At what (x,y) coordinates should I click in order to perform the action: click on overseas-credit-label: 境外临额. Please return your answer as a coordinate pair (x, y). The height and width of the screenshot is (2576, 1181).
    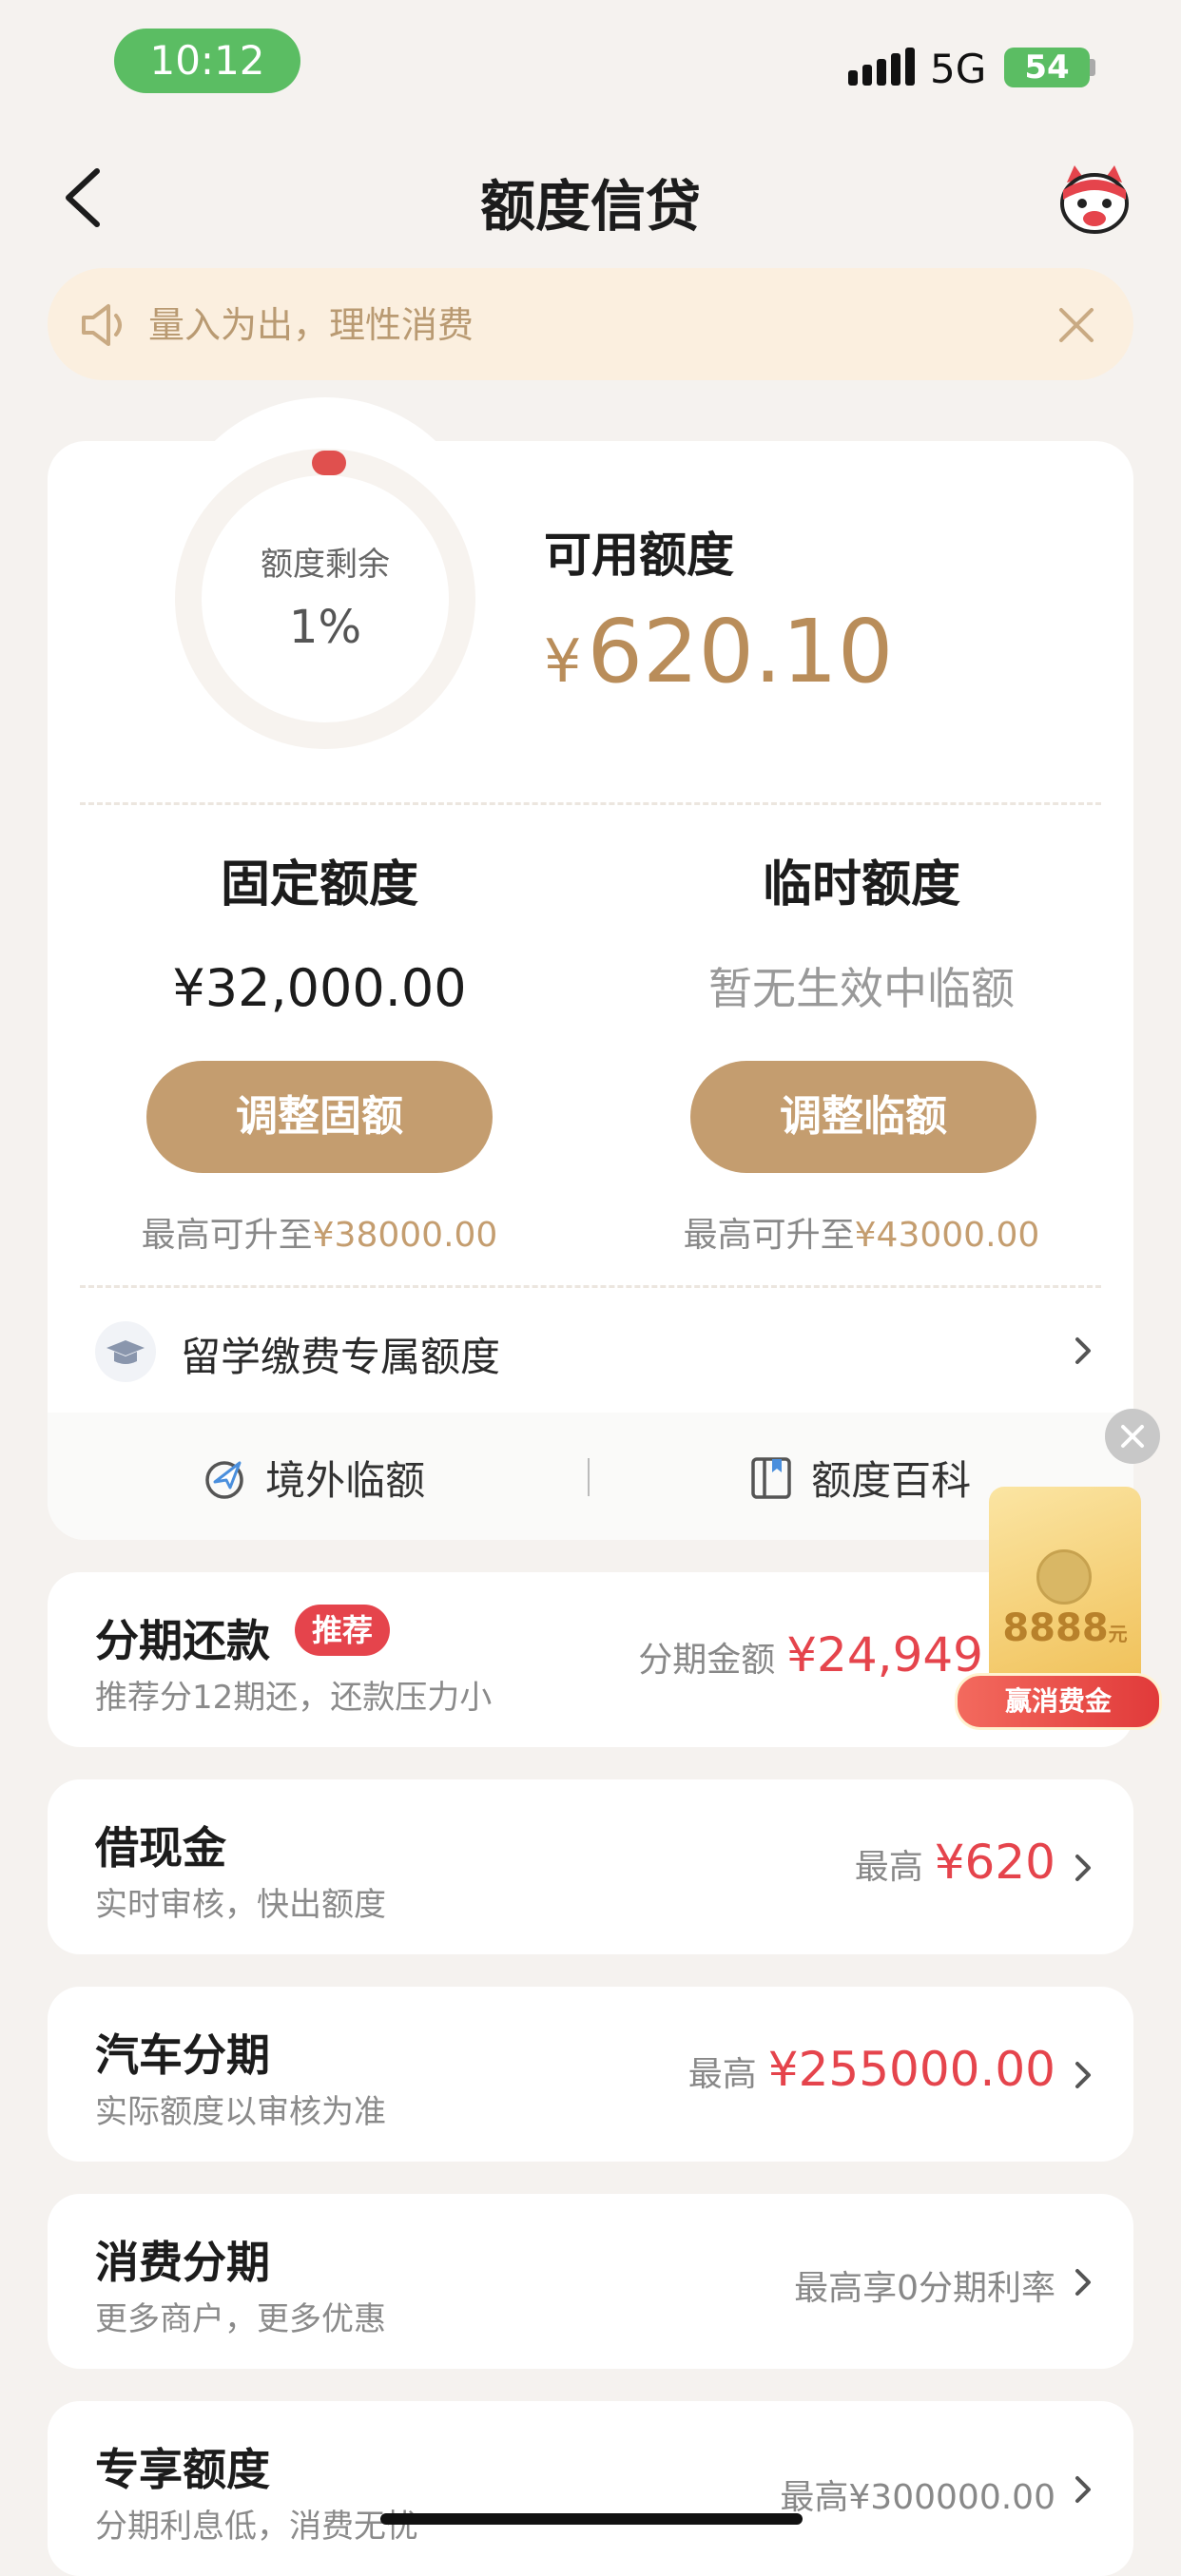
    Looking at the image, I should click on (345, 1480).